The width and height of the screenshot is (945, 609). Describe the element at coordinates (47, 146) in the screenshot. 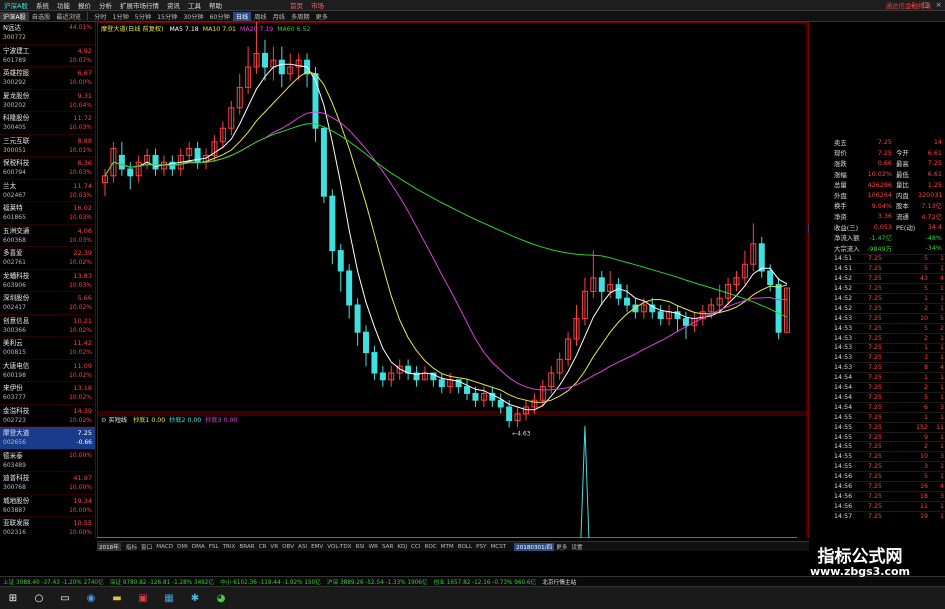

I see `watchlist-row: 三元互联 300051 8.88 10.01%` at that location.